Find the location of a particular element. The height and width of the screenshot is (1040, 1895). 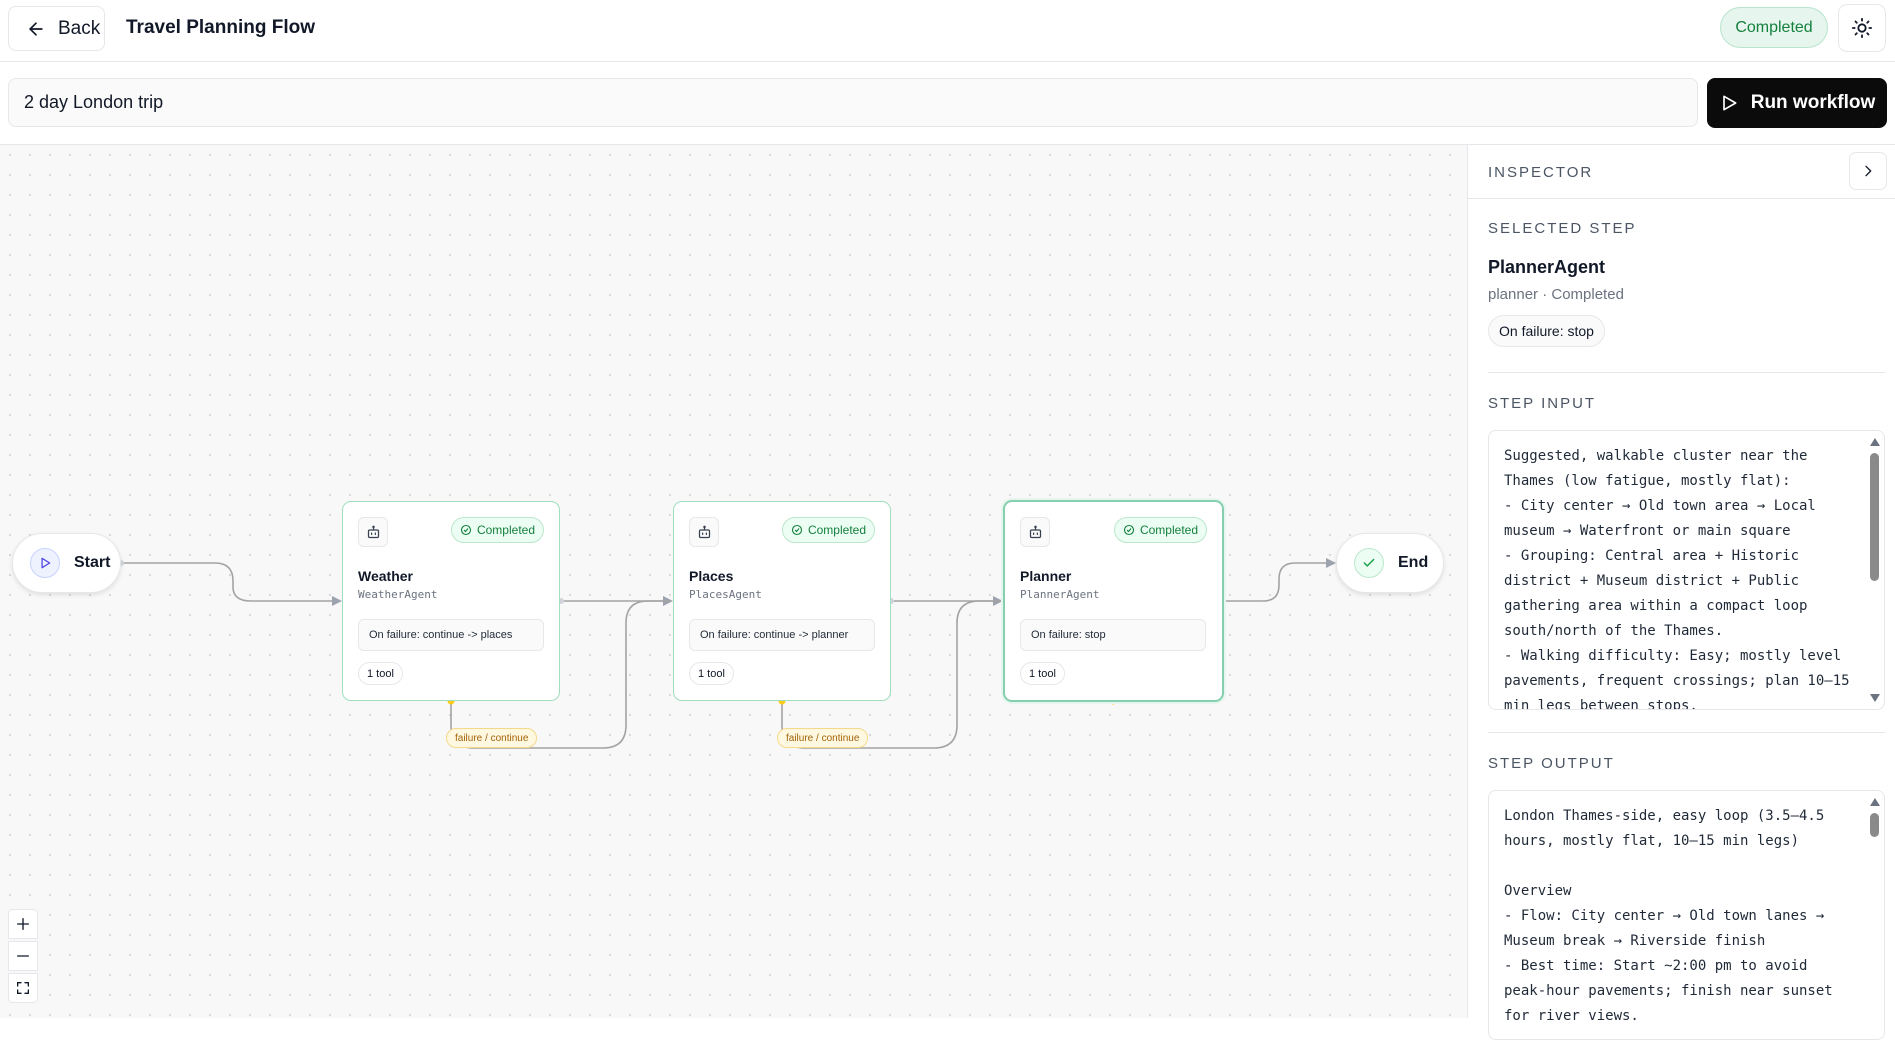

fit-view-button is located at coordinates (23, 988).